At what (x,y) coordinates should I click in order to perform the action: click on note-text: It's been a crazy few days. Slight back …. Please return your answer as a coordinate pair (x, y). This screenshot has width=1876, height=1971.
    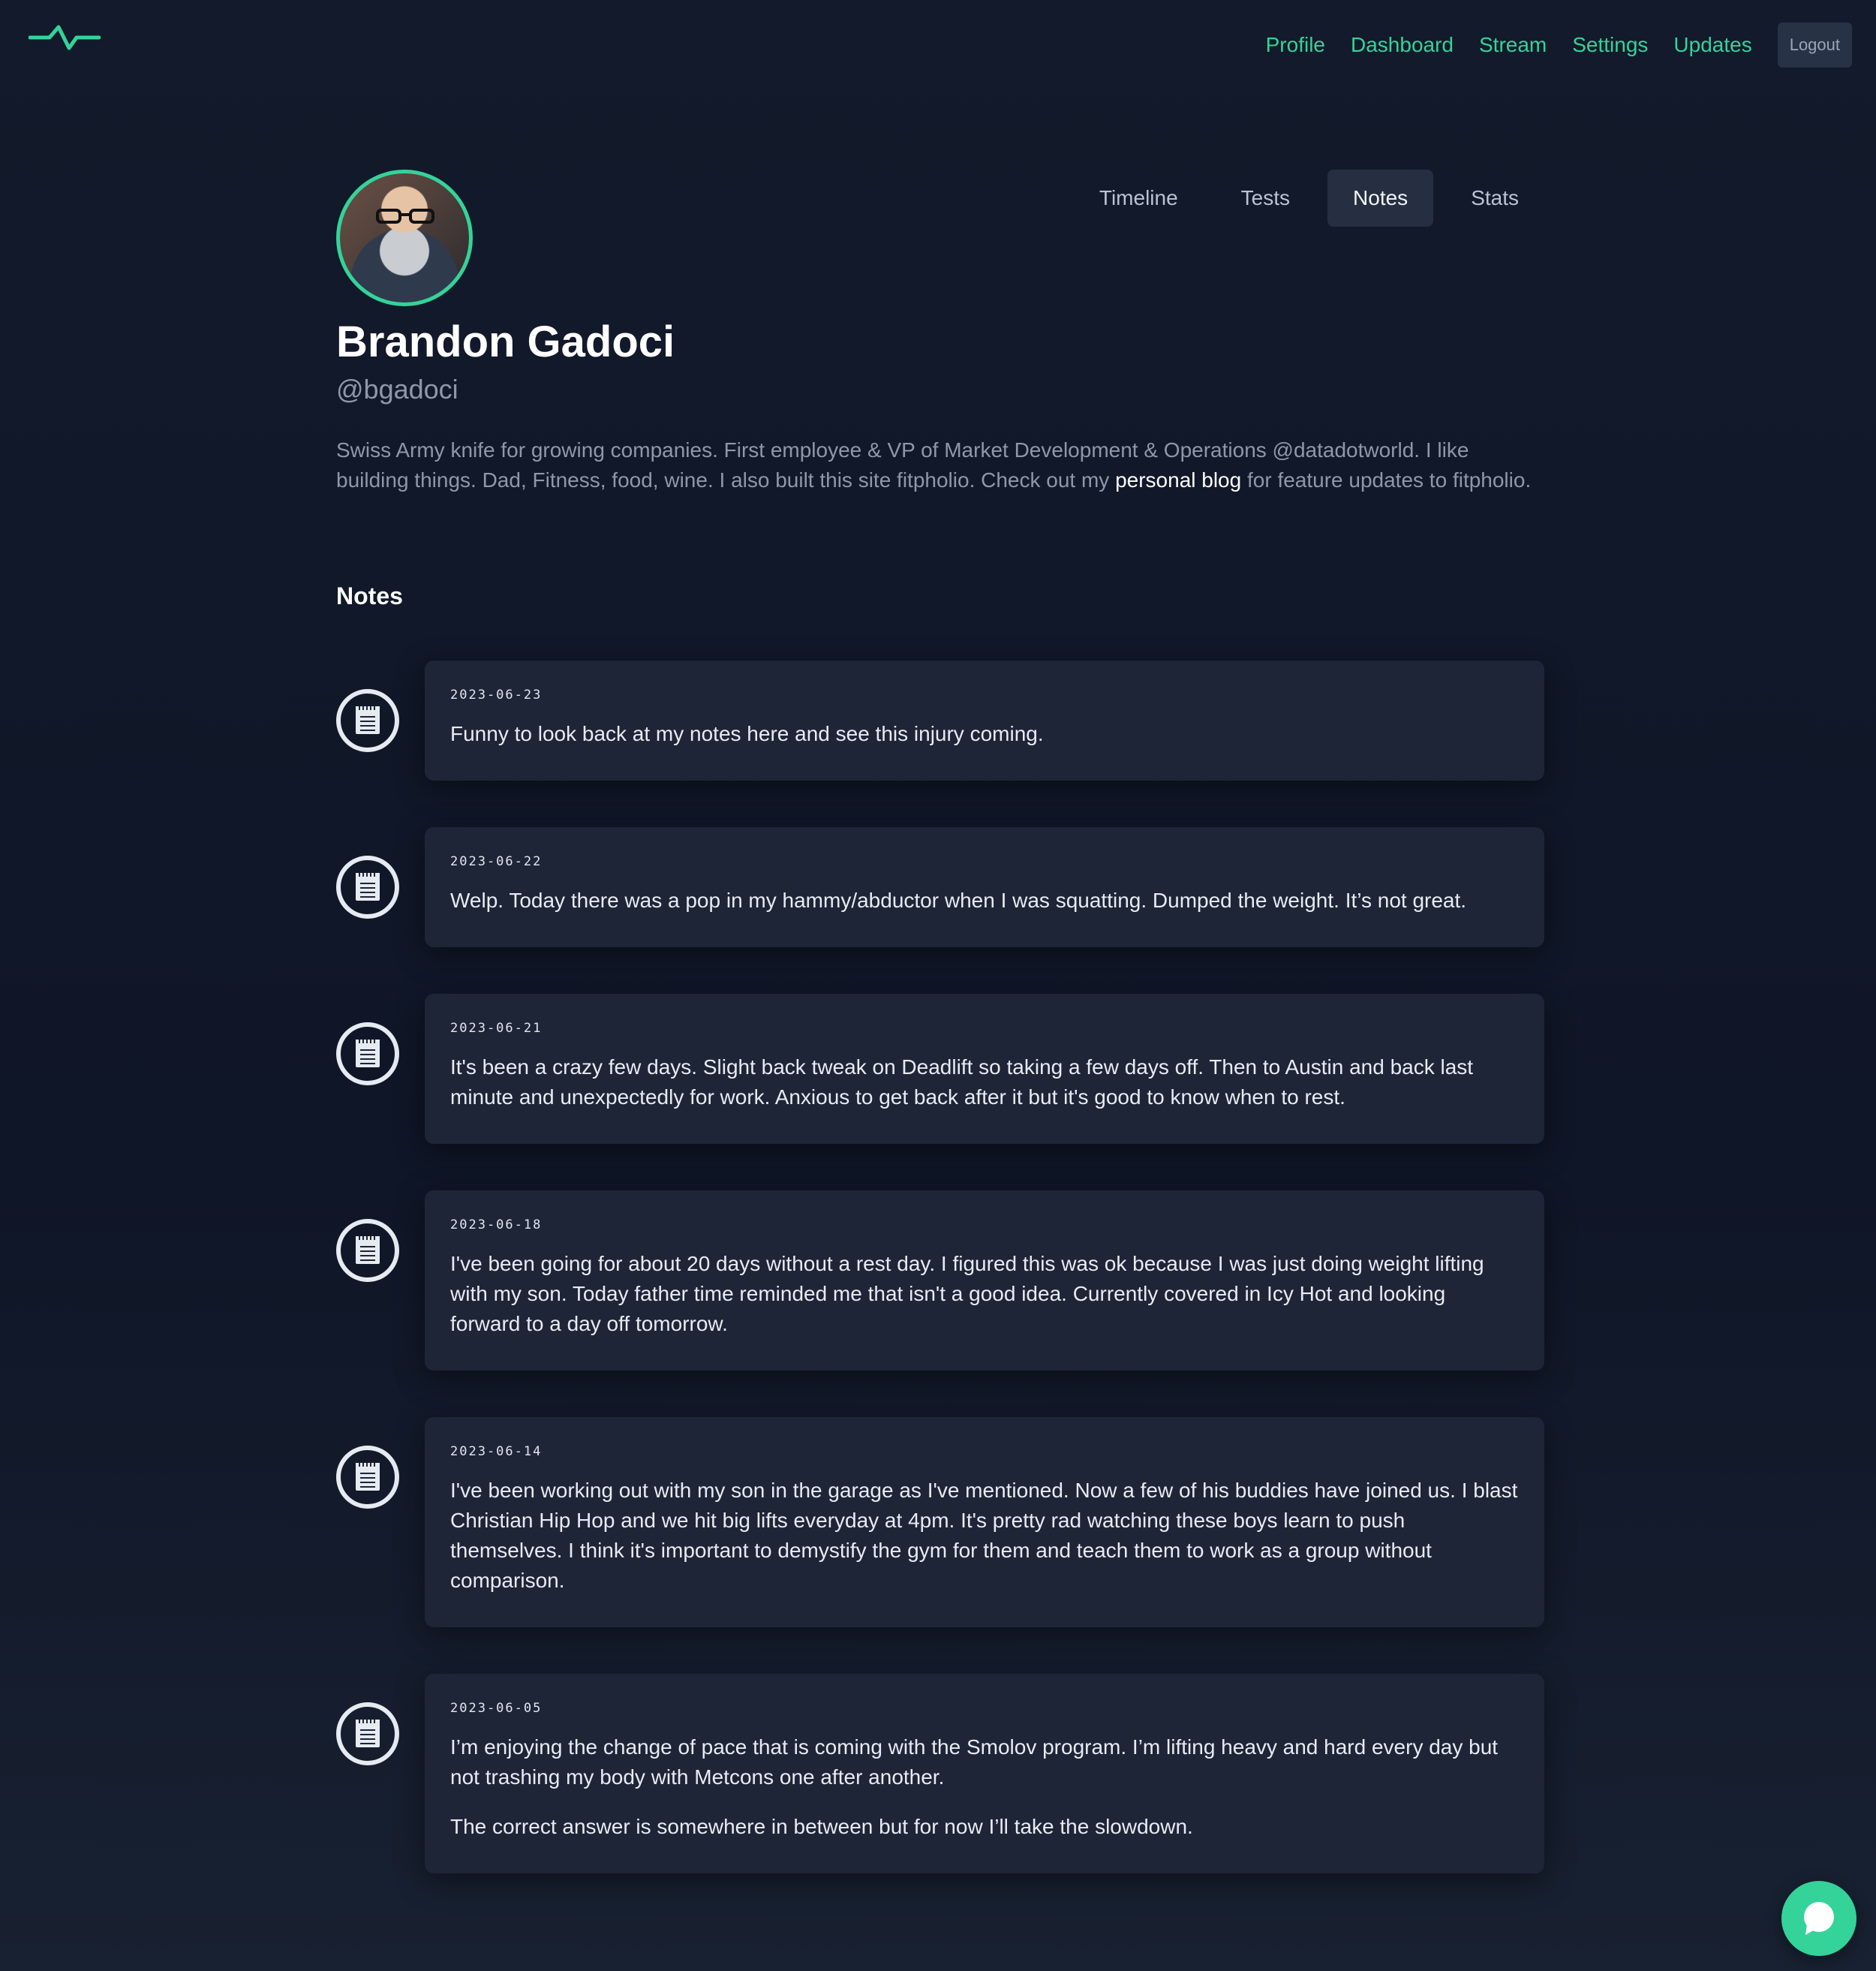
    Looking at the image, I should click on (962, 1082).